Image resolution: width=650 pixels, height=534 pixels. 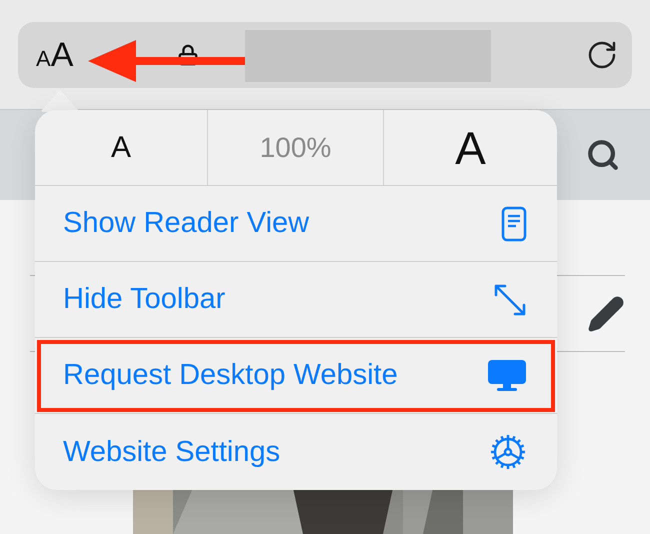 What do you see at coordinates (296, 147) in the screenshot?
I see `zoom-level-button: 100%` at bounding box center [296, 147].